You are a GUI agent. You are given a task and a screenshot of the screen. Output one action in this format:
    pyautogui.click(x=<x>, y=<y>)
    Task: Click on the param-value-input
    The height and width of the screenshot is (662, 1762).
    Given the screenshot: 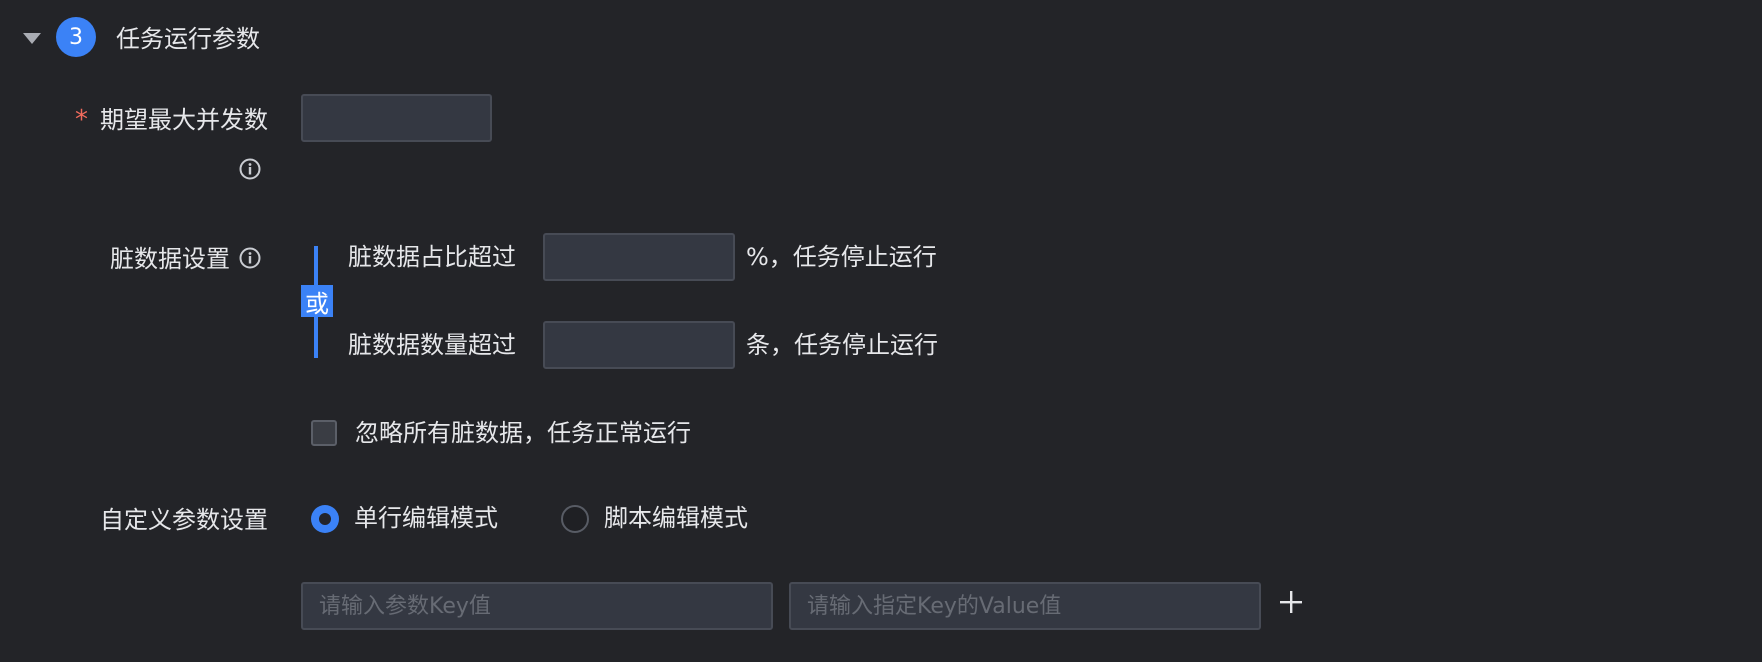 What is the action you would take?
    pyautogui.click(x=1025, y=606)
    